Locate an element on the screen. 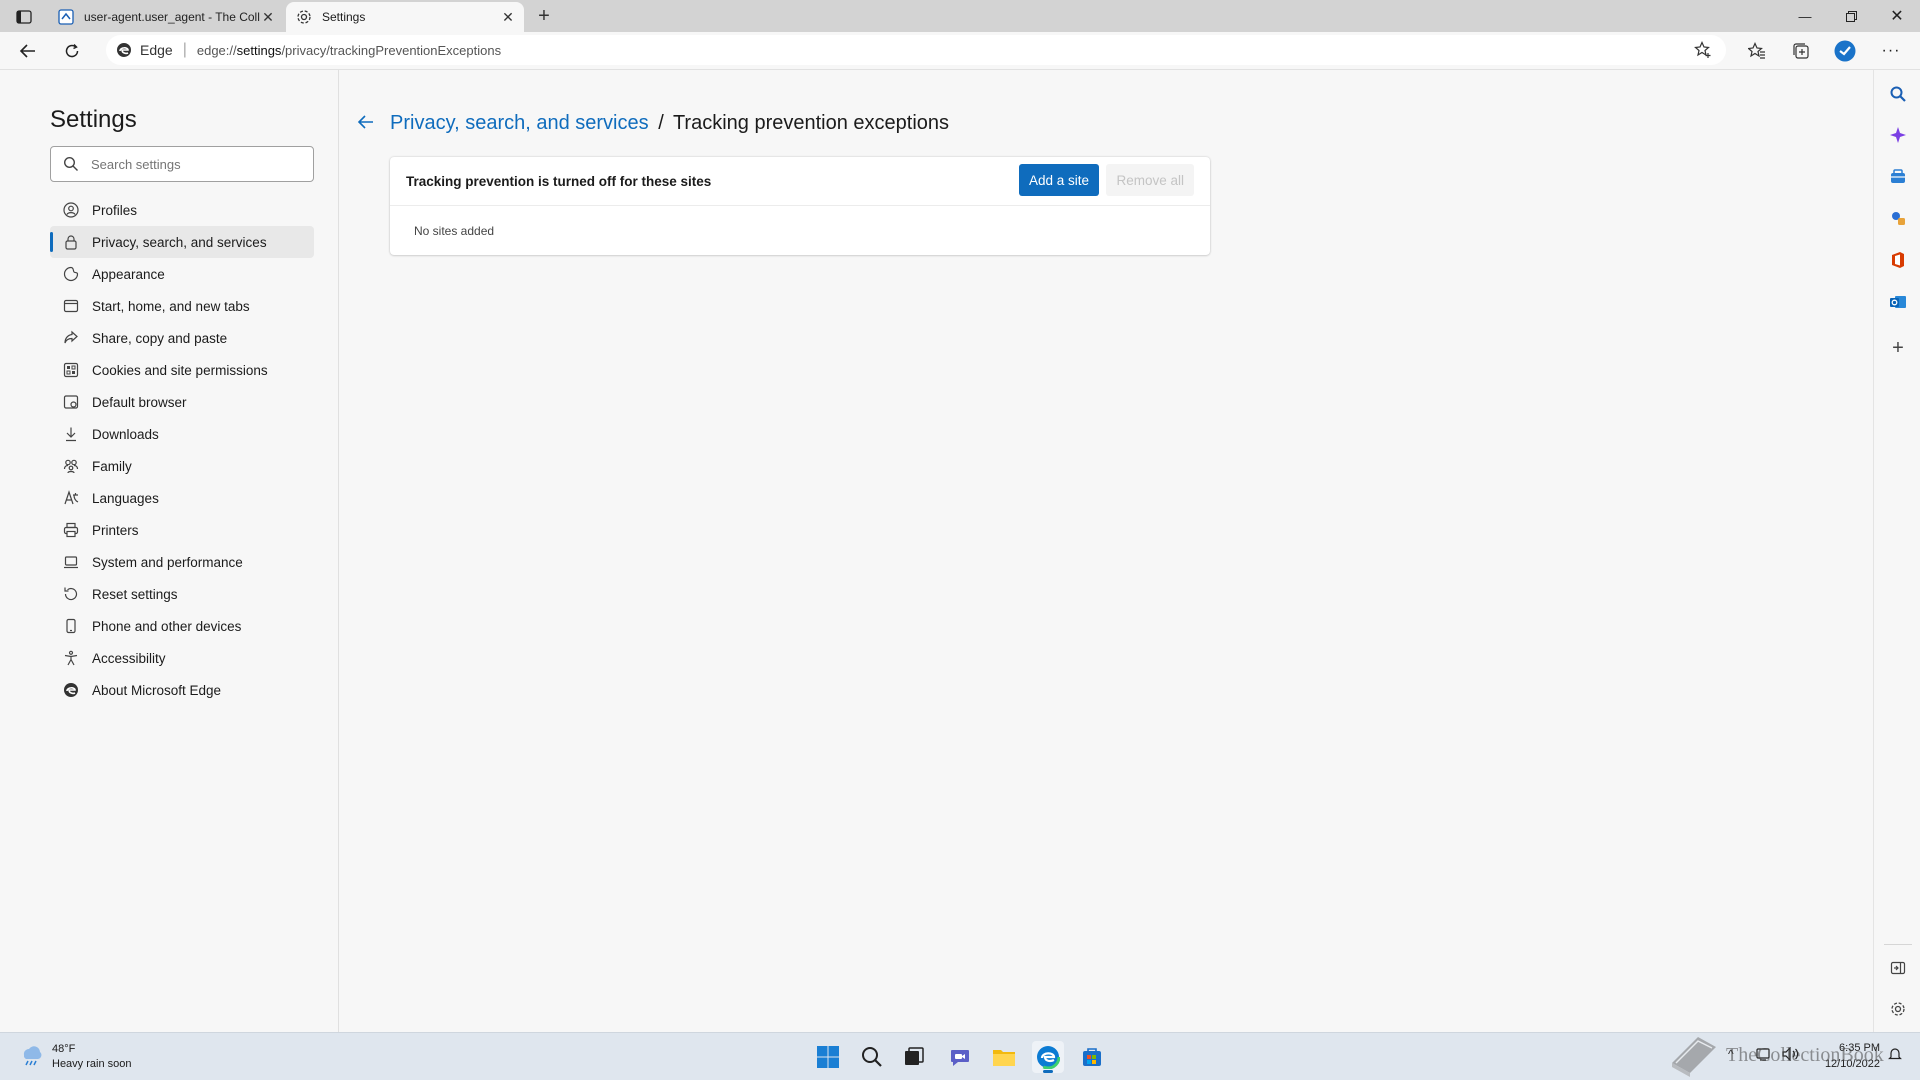  tools-icon is located at coordinates (1898, 218).